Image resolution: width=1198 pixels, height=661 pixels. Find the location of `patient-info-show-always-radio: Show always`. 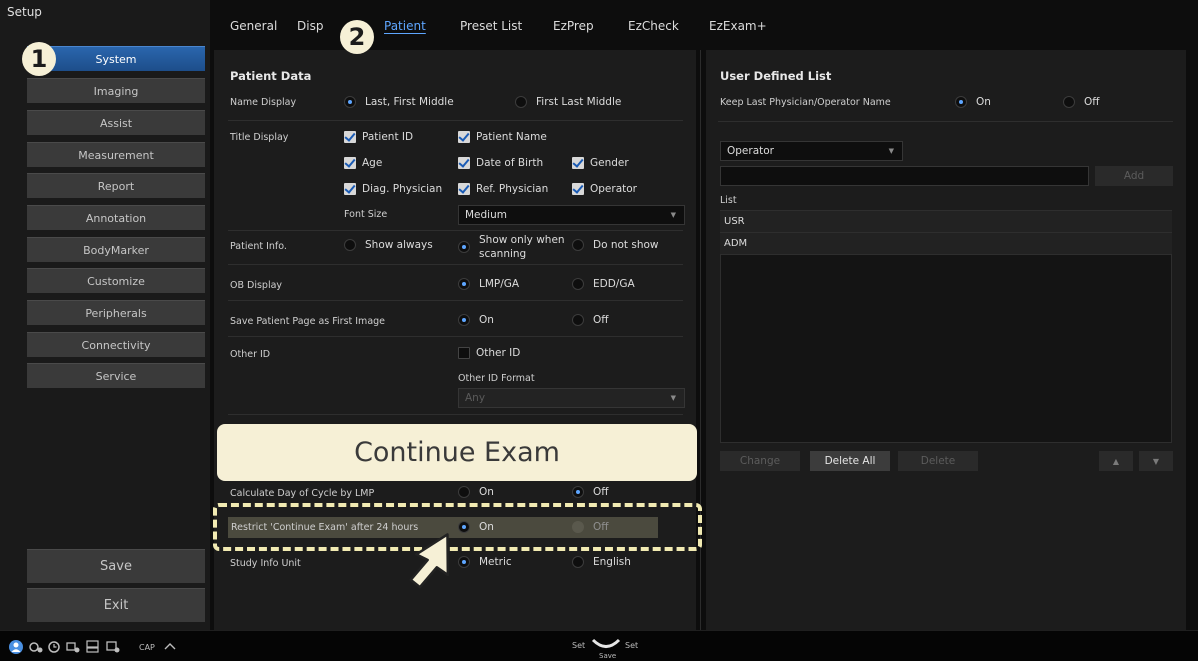

patient-info-show-always-radio: Show always is located at coordinates (388, 245).